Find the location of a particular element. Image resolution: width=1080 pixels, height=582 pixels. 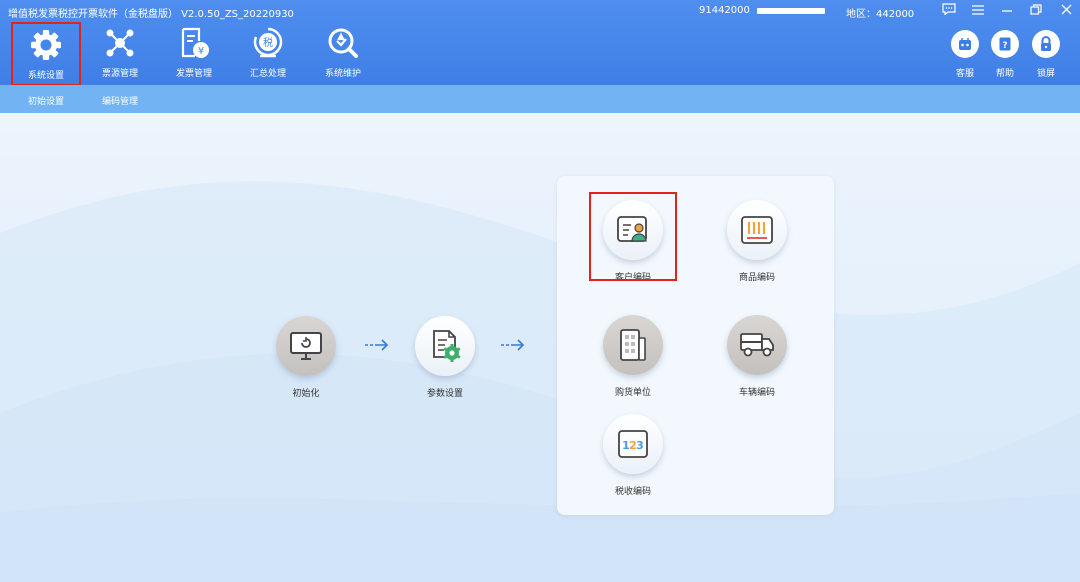

tab-code-management: 编码管理 is located at coordinates (120, 100).